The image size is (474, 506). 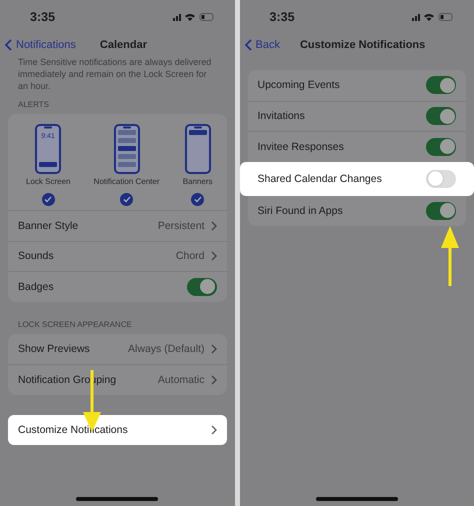 I want to click on description-text: Time Sensitive notifications are always delivered immediately and remain on the Lock Screen for an hour., so click(x=114, y=74).